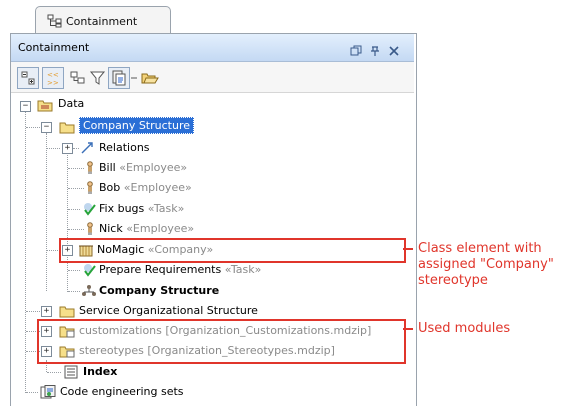 Image resolution: width=587 pixels, height=406 pixels. What do you see at coordinates (98, 78) in the screenshot?
I see `filter-icon` at bounding box center [98, 78].